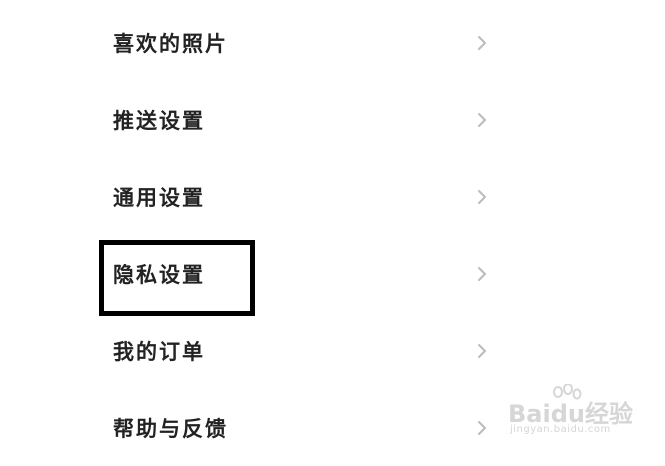  I want to click on menu-item-label: 推送设置, so click(159, 120).